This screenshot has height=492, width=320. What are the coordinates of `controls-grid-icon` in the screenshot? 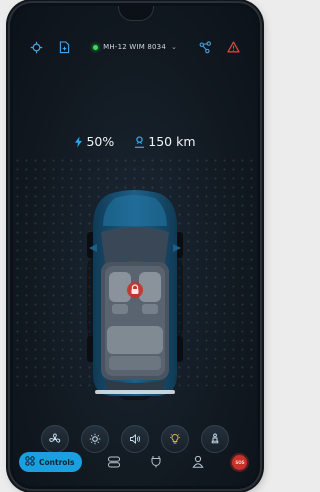 It's located at (30, 462).